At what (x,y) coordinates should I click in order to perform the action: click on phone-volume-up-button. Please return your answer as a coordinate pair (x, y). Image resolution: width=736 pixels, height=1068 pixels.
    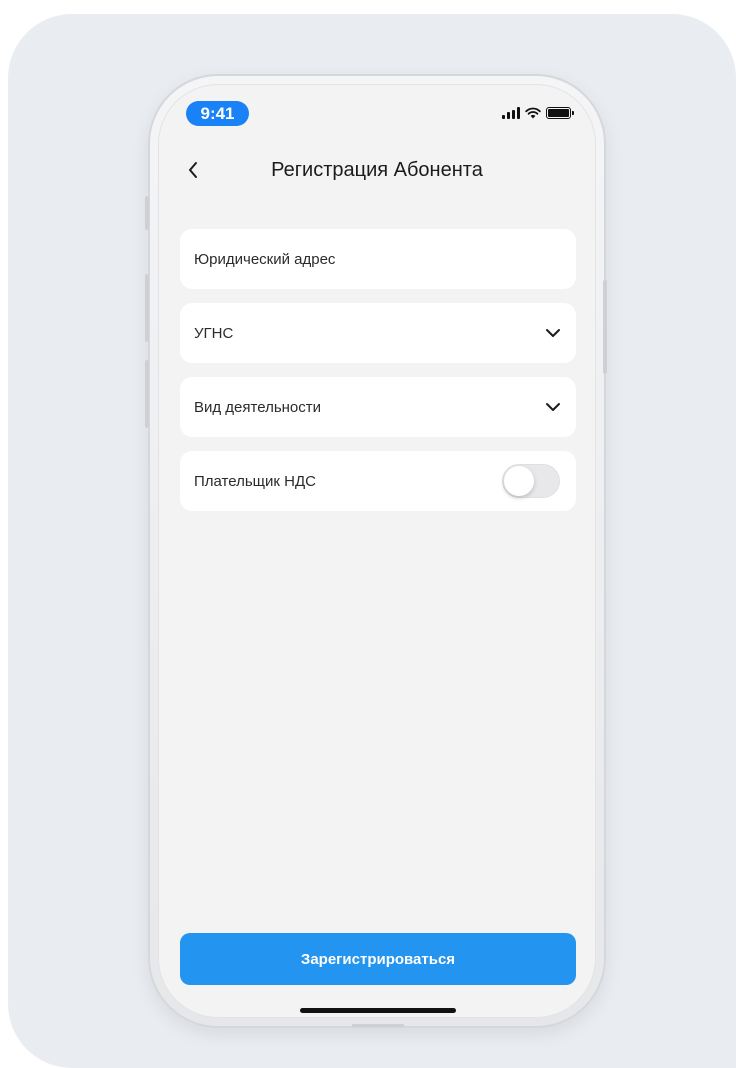
    Looking at the image, I should click on (147, 308).